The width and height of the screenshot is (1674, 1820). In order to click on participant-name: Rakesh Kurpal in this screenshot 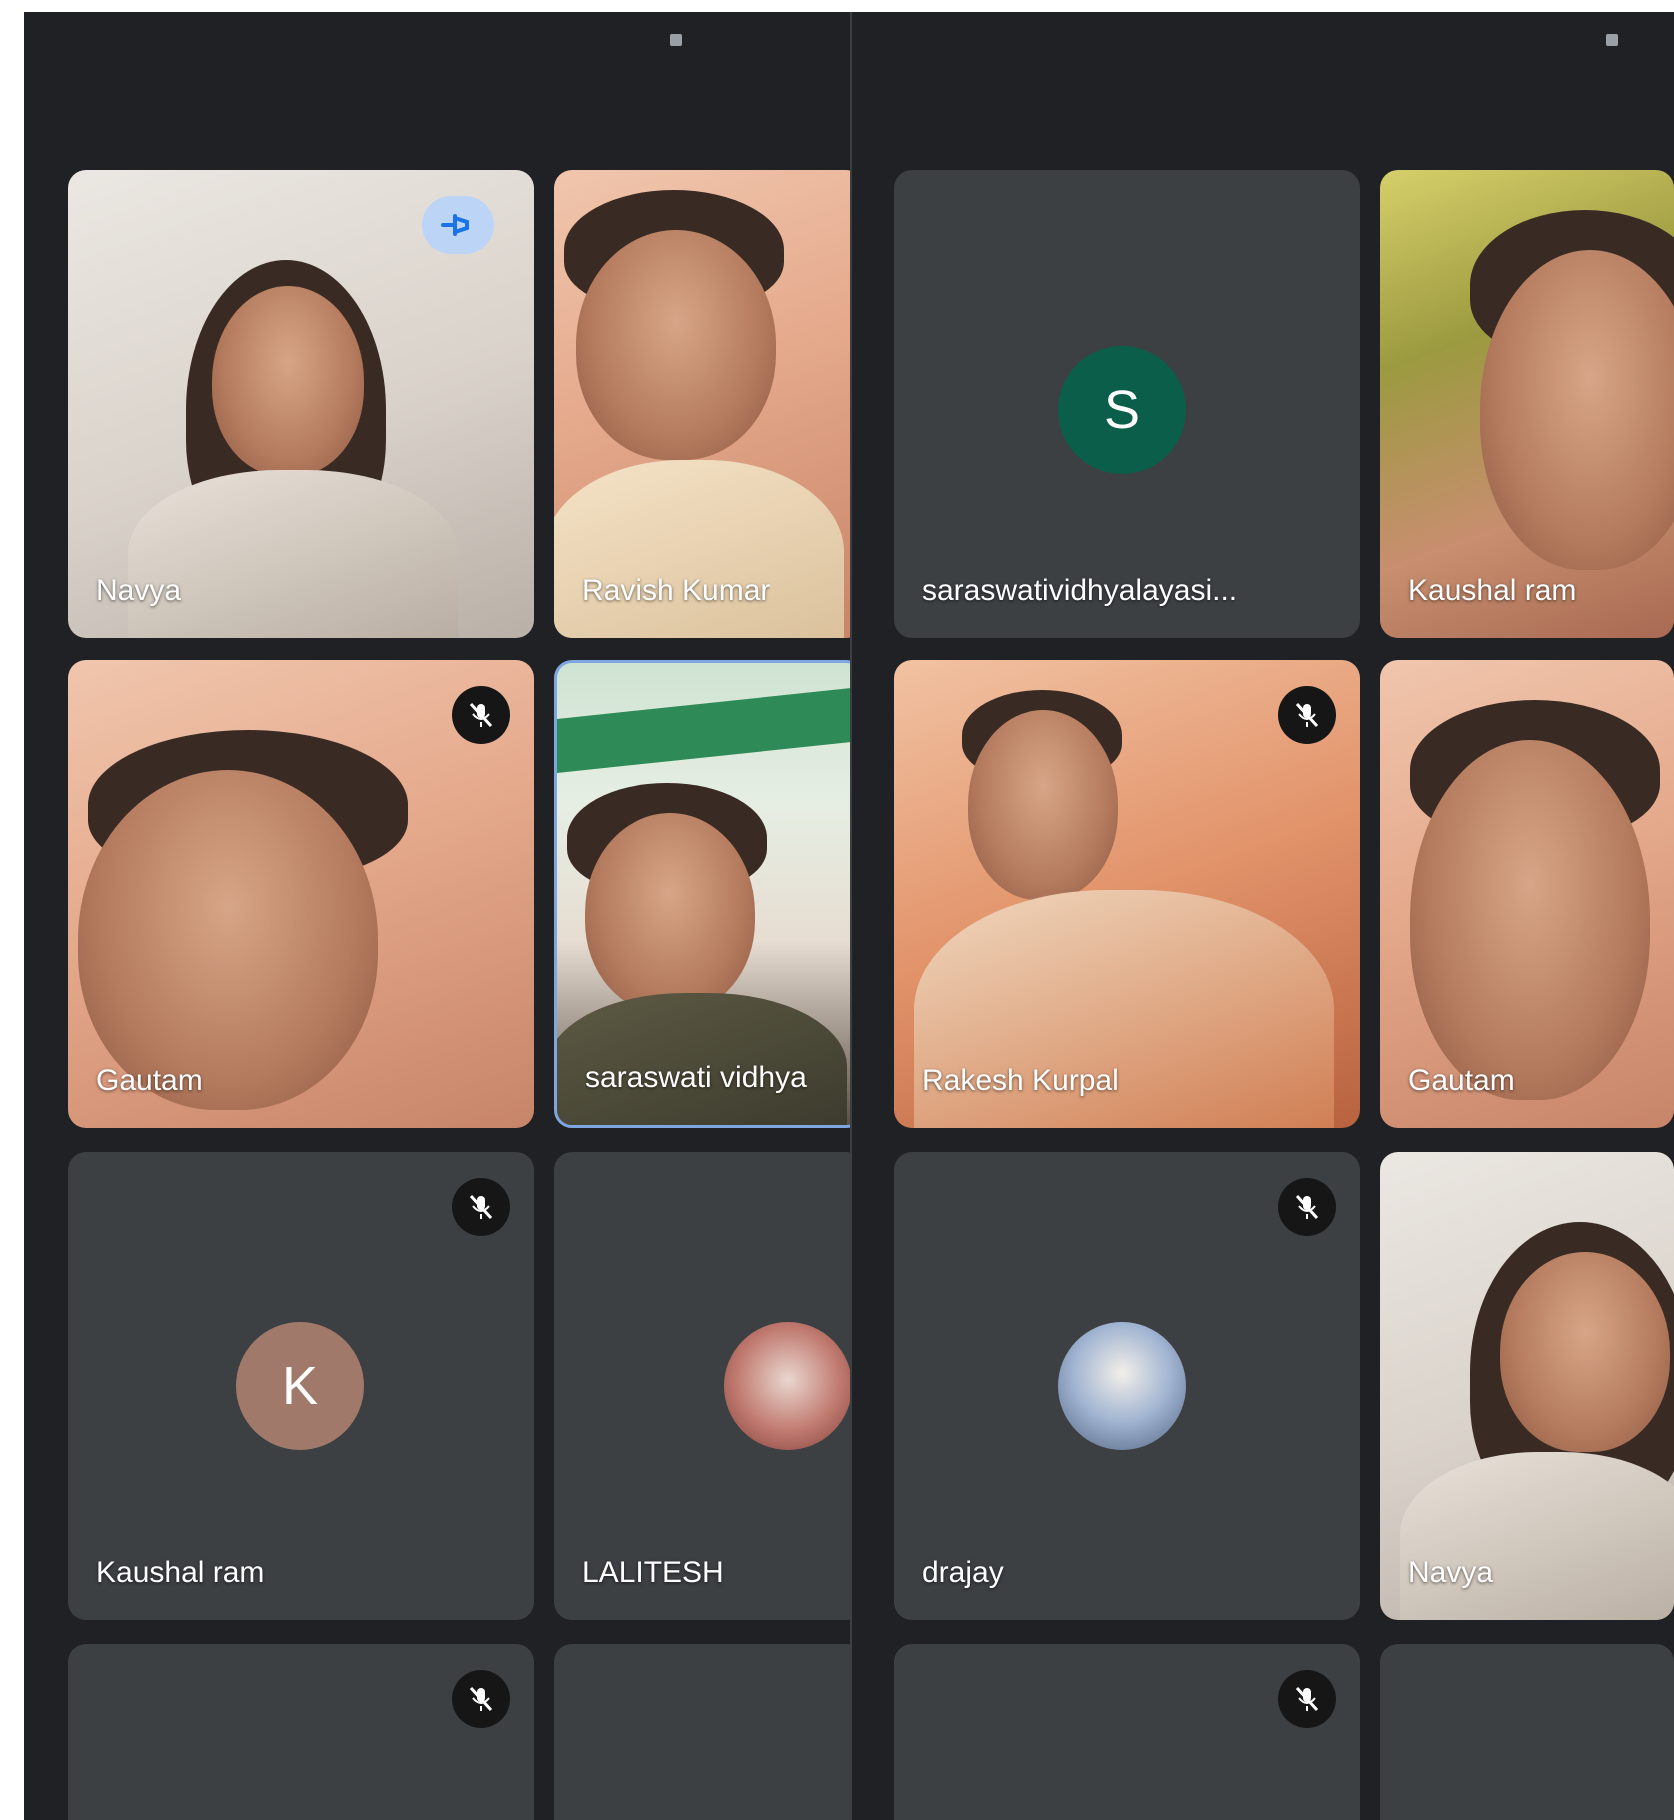, I will do `click(1020, 1080)`.